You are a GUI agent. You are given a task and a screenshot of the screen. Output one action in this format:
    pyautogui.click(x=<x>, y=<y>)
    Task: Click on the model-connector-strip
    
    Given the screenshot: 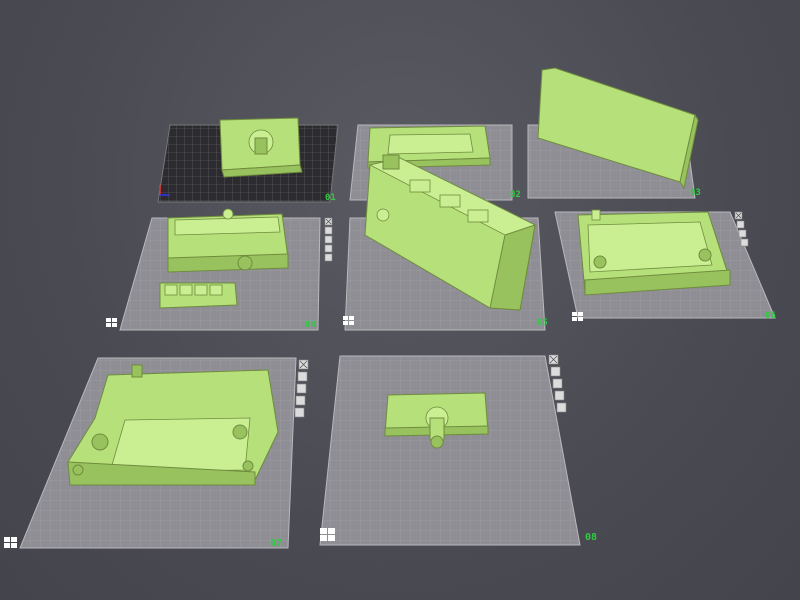 What is the action you would take?
    pyautogui.click(x=198, y=295)
    